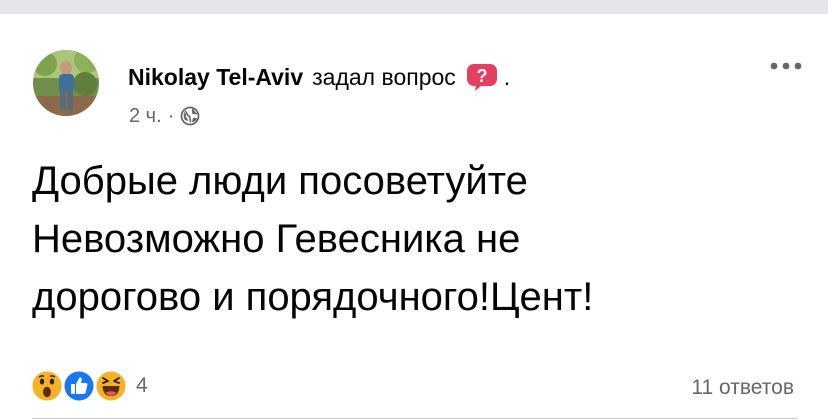  Describe the element at coordinates (384, 76) in the screenshot. I see `post-action-text: задал вопрос` at that location.